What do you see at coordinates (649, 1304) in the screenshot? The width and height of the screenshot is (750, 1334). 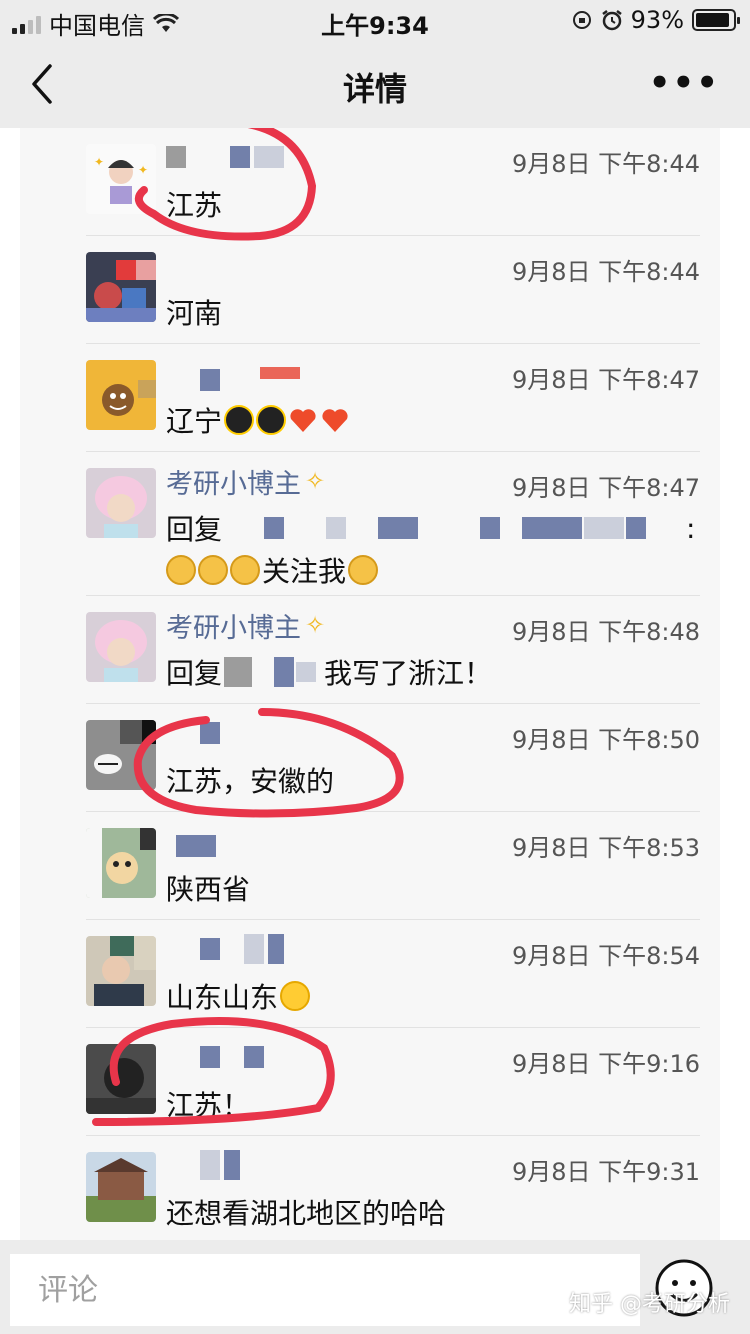 I see `watermark: 知乎 @考研分析` at bounding box center [649, 1304].